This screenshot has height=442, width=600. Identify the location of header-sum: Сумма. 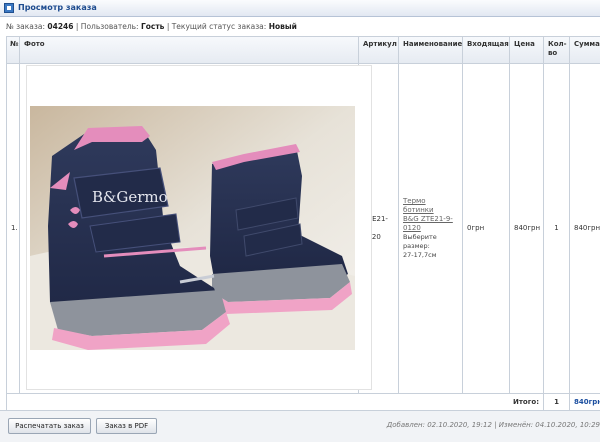
(585, 50).